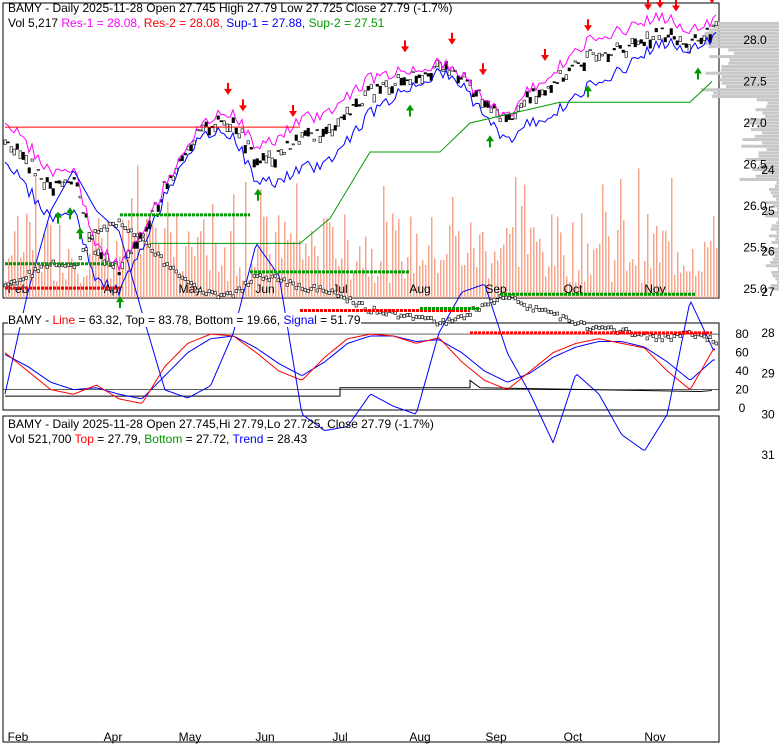 The image size is (780, 745). What do you see at coordinates (419, 737) in the screenshot?
I see `month-label-bottom: Aug` at bounding box center [419, 737].